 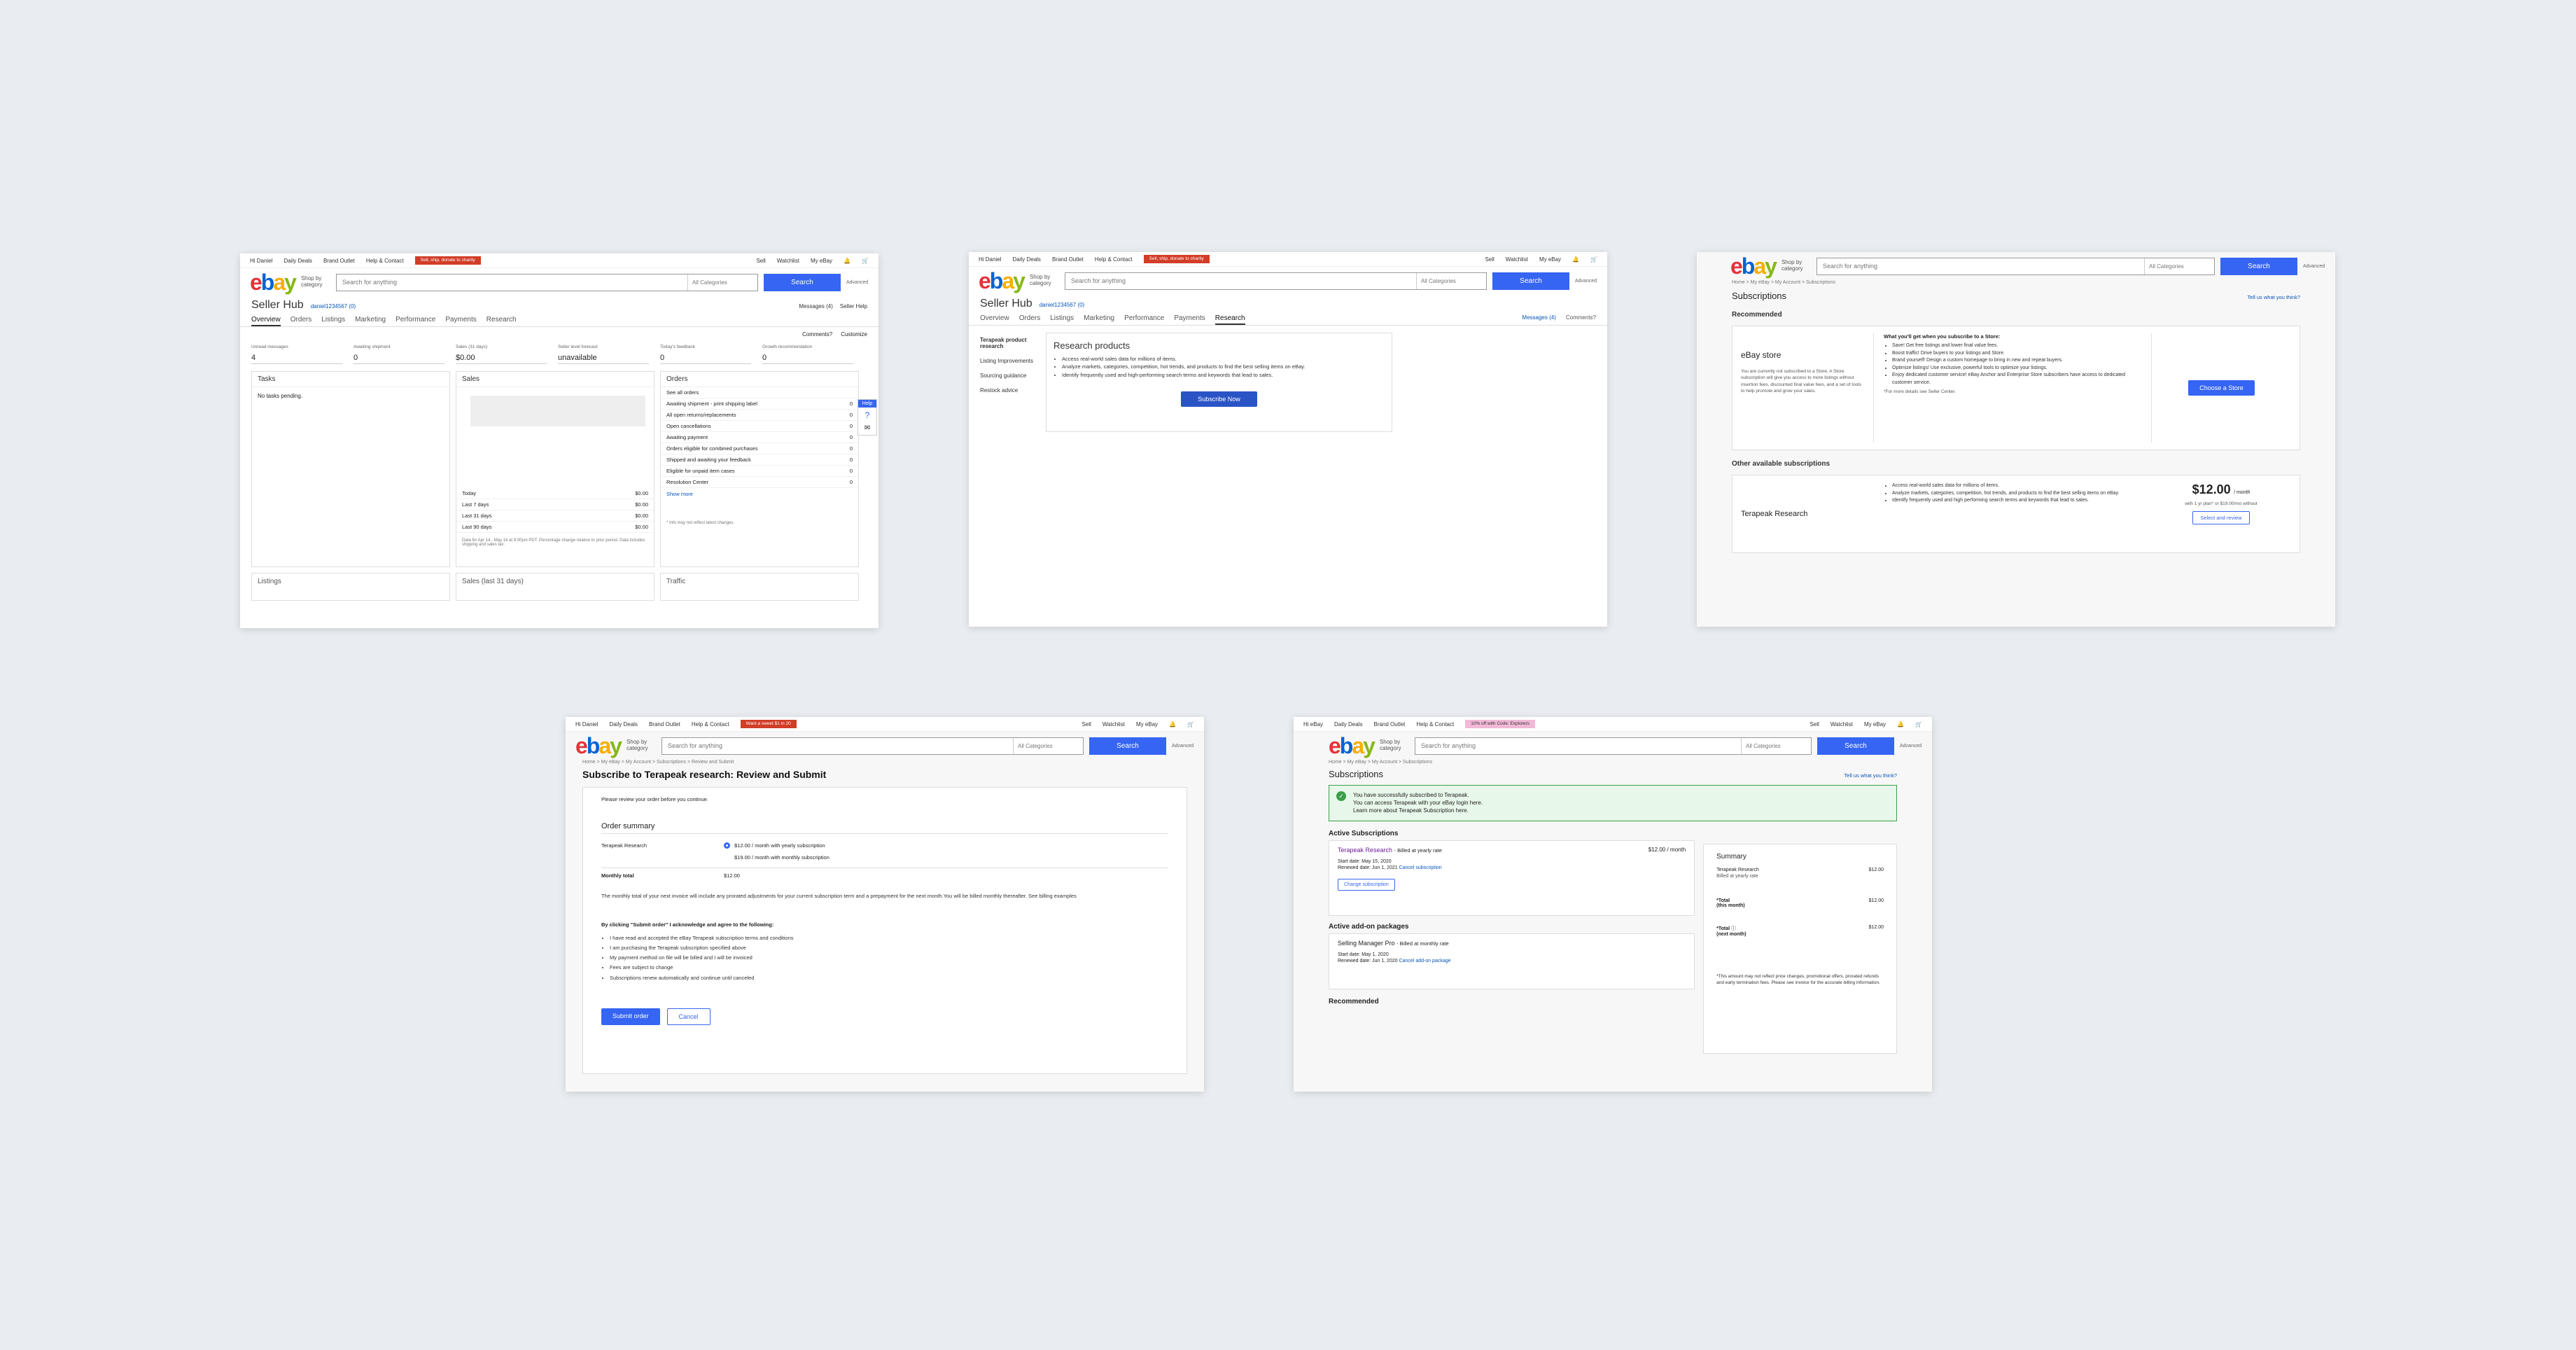 What do you see at coordinates (867, 404) in the screenshot?
I see `help-button: Help` at bounding box center [867, 404].